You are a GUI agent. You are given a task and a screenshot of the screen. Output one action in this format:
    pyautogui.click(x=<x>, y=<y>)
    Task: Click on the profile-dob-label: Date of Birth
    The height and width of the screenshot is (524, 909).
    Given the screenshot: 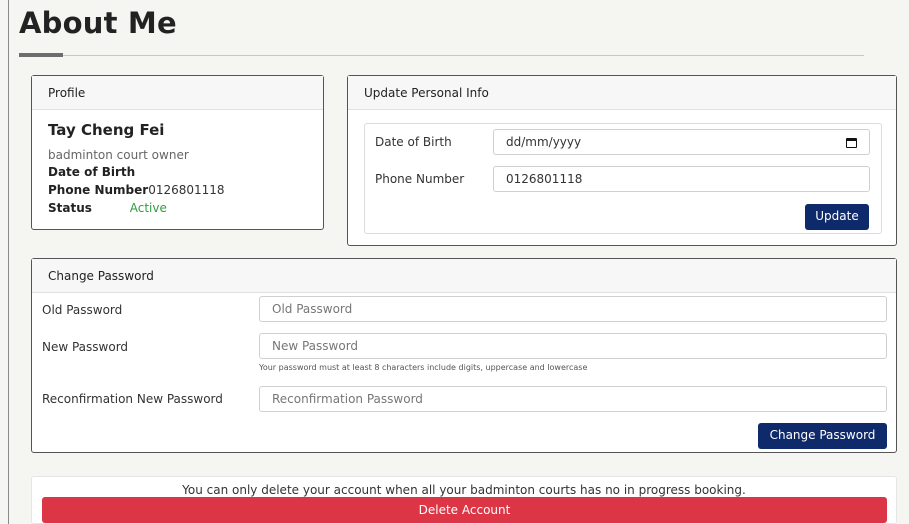 What is the action you would take?
    pyautogui.click(x=92, y=172)
    